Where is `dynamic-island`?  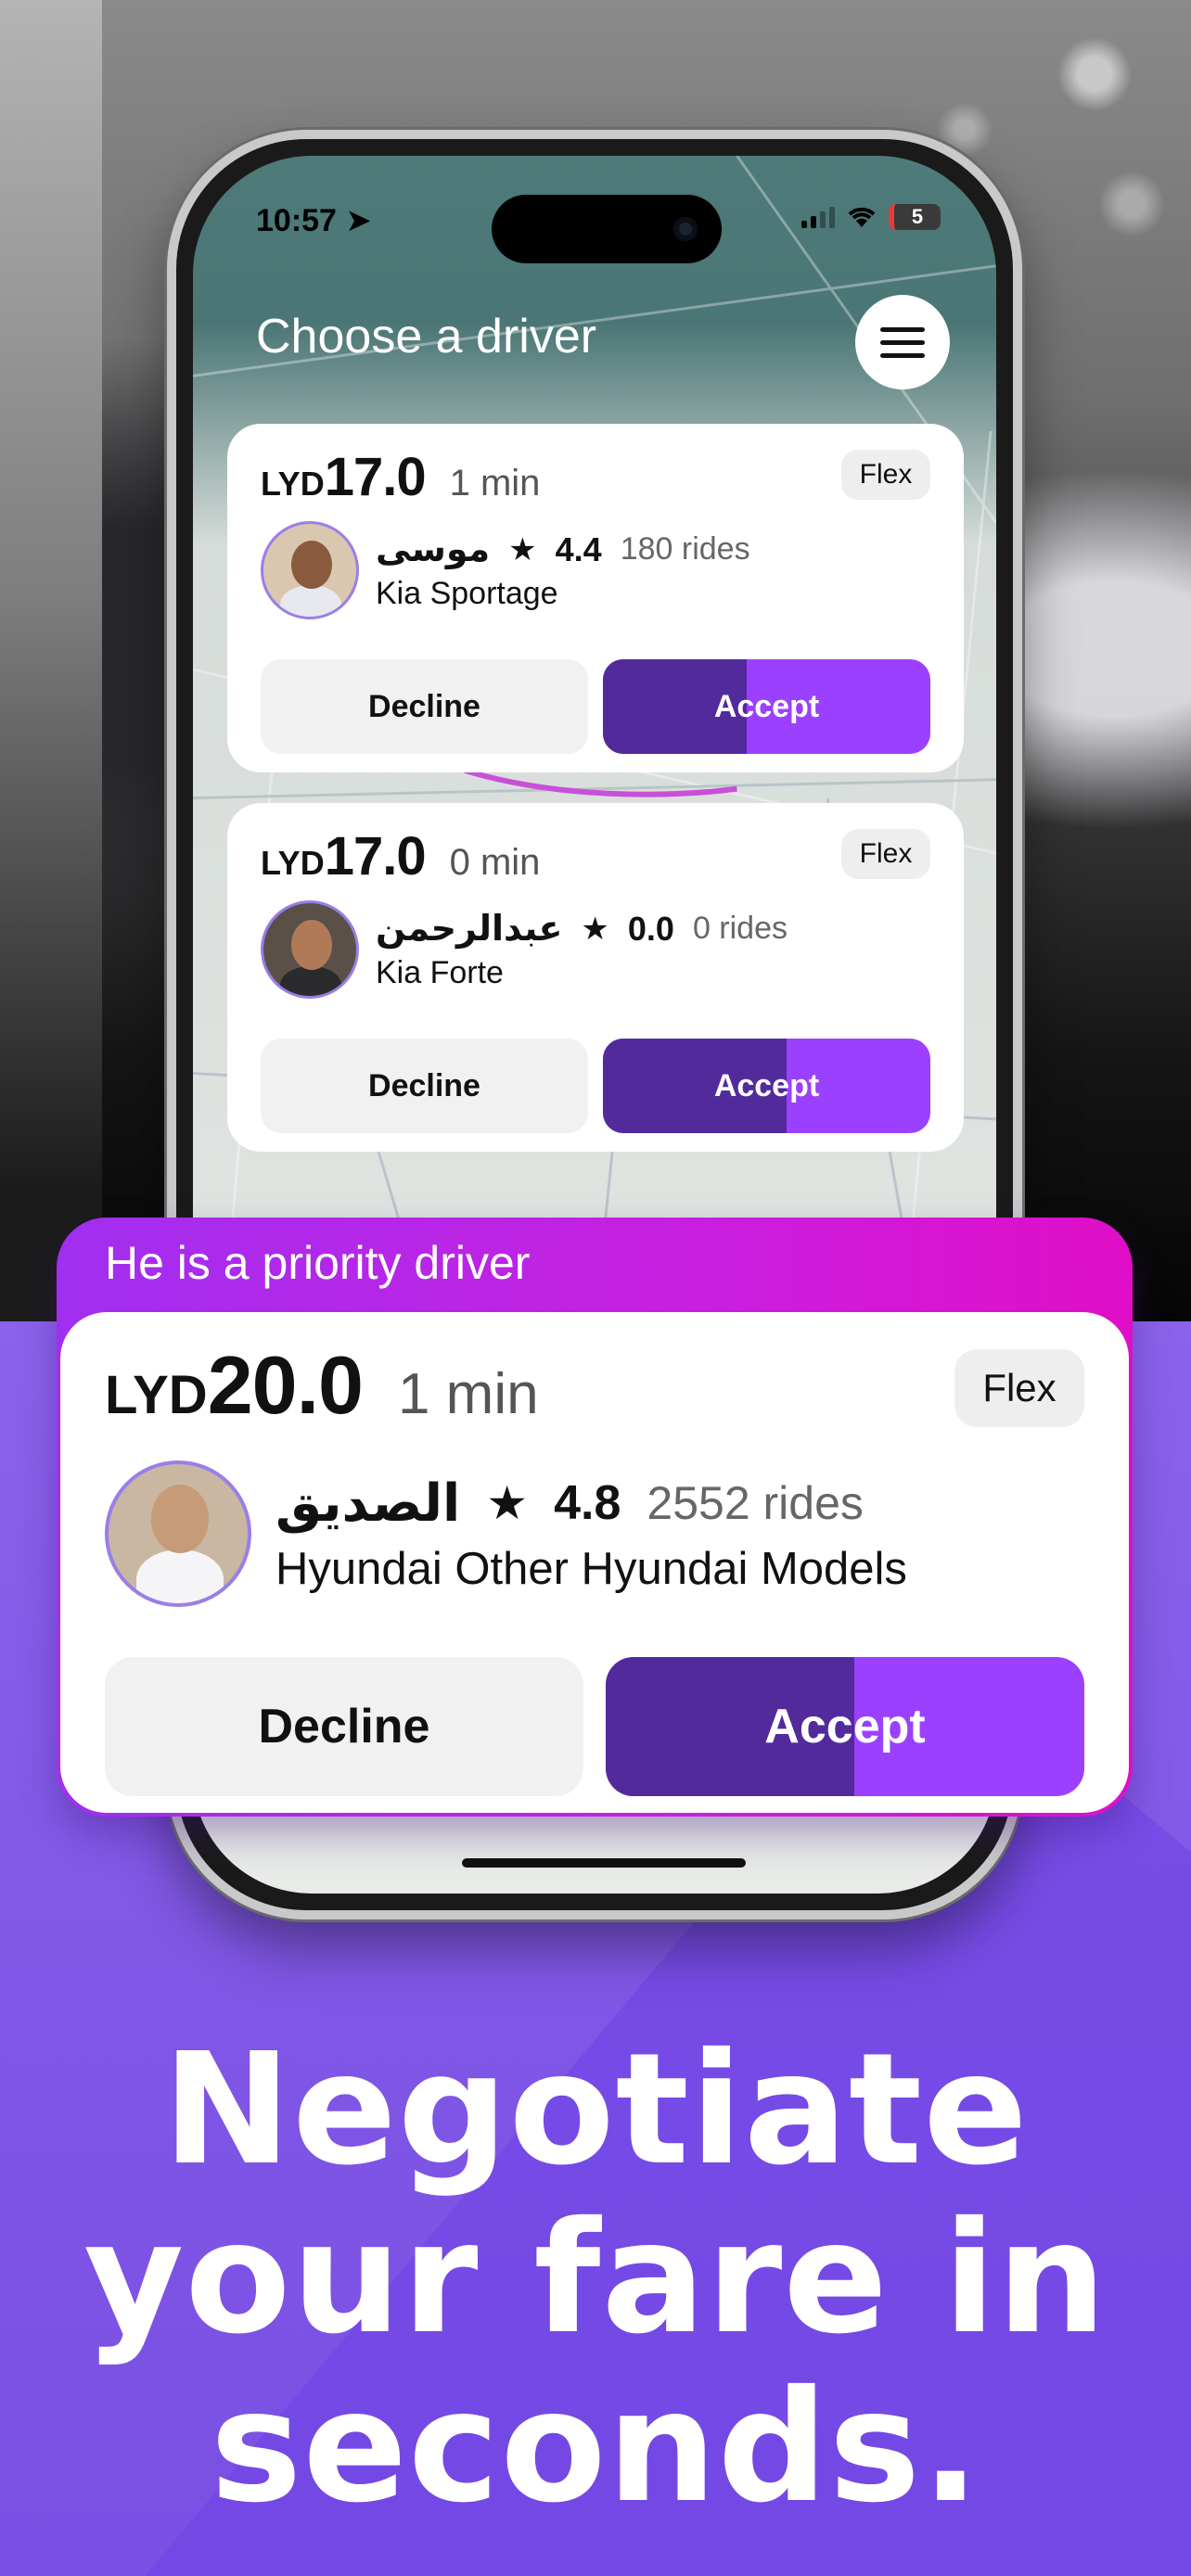
dynamic-island is located at coordinates (607, 229).